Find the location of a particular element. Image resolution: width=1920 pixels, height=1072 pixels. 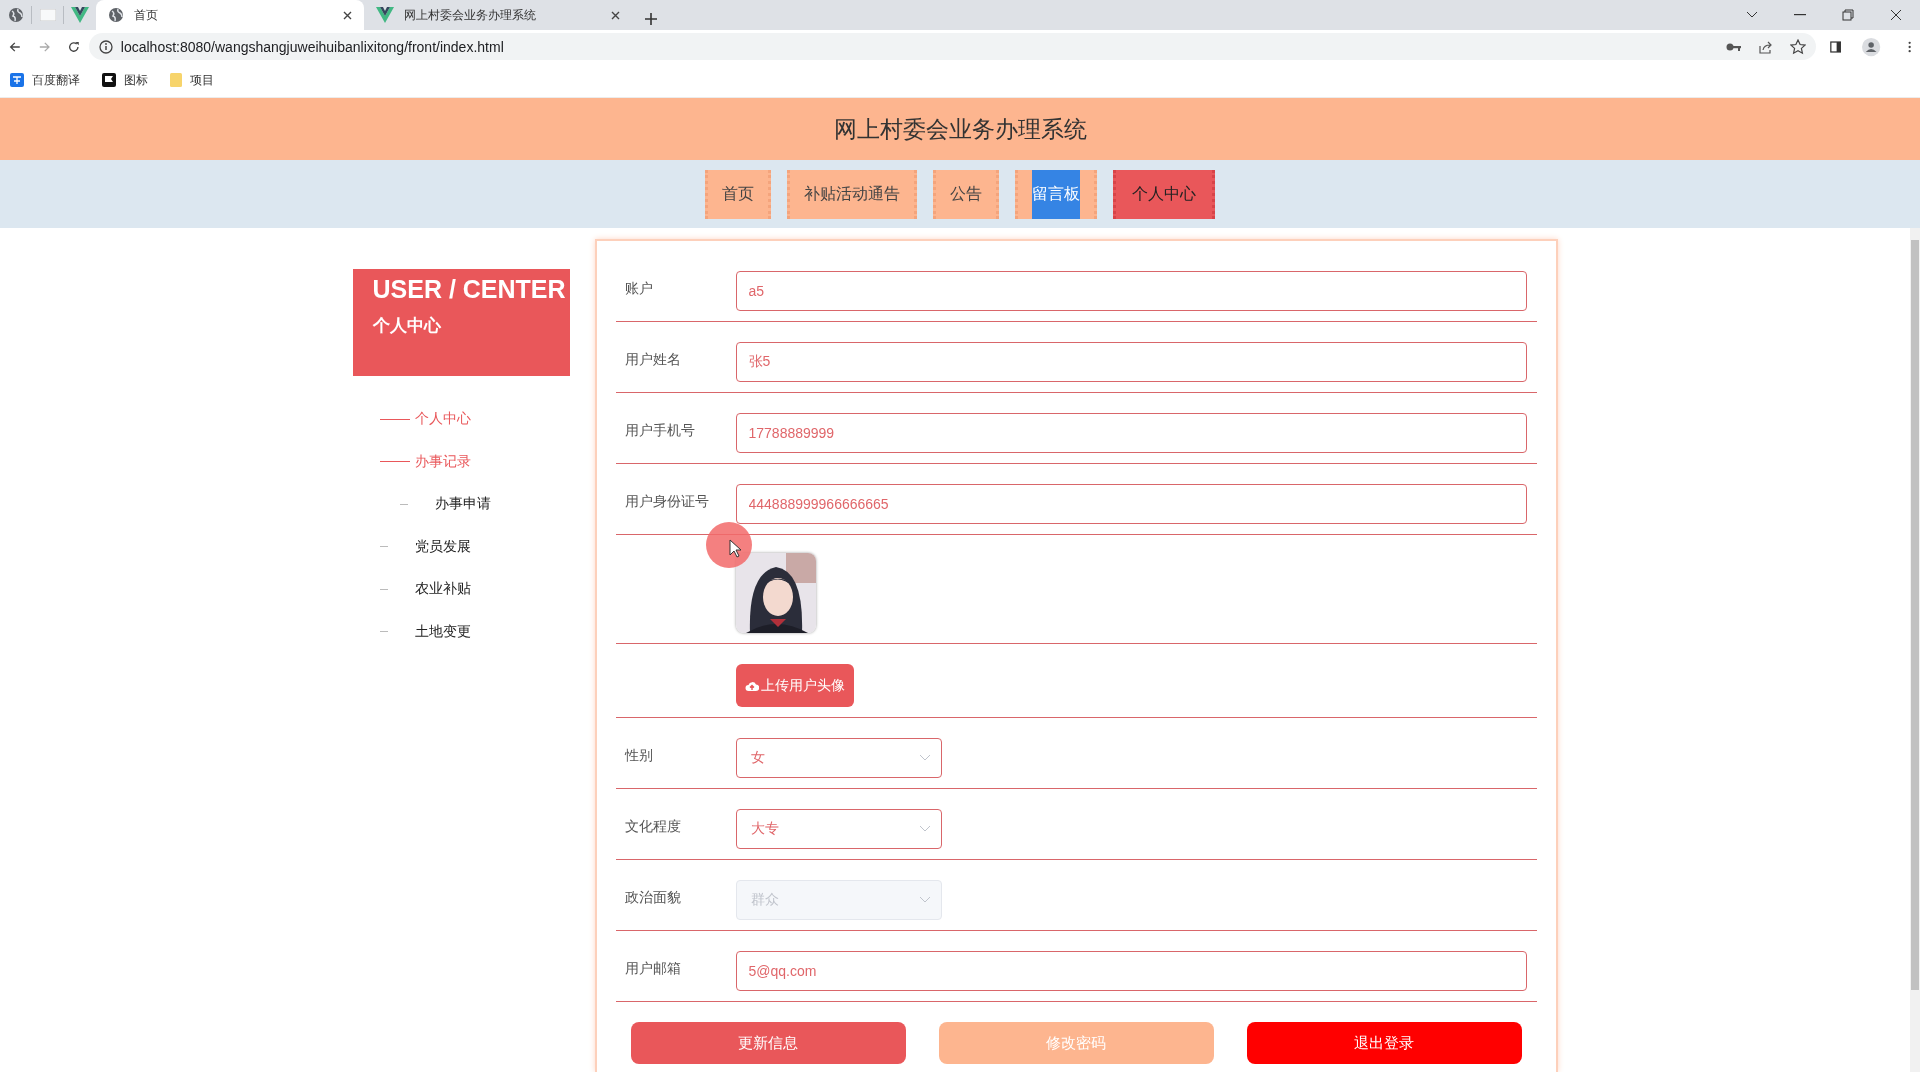

key-icon is located at coordinates (1733, 46).